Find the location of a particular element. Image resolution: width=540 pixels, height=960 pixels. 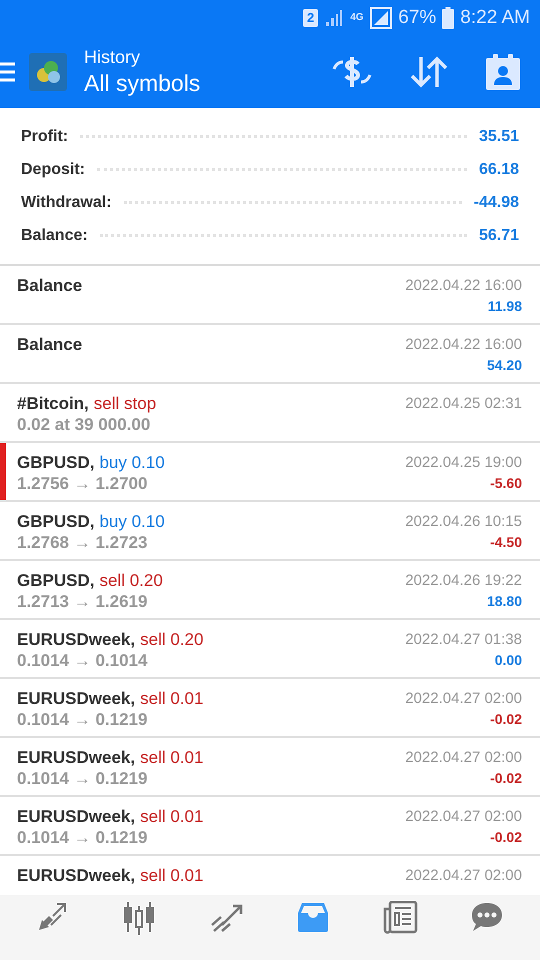

history-row: EURUSDweek, sell 0.20 0.1014 → 0.1014 2022.04.27 01:38 0.00 is located at coordinates (270, 649).